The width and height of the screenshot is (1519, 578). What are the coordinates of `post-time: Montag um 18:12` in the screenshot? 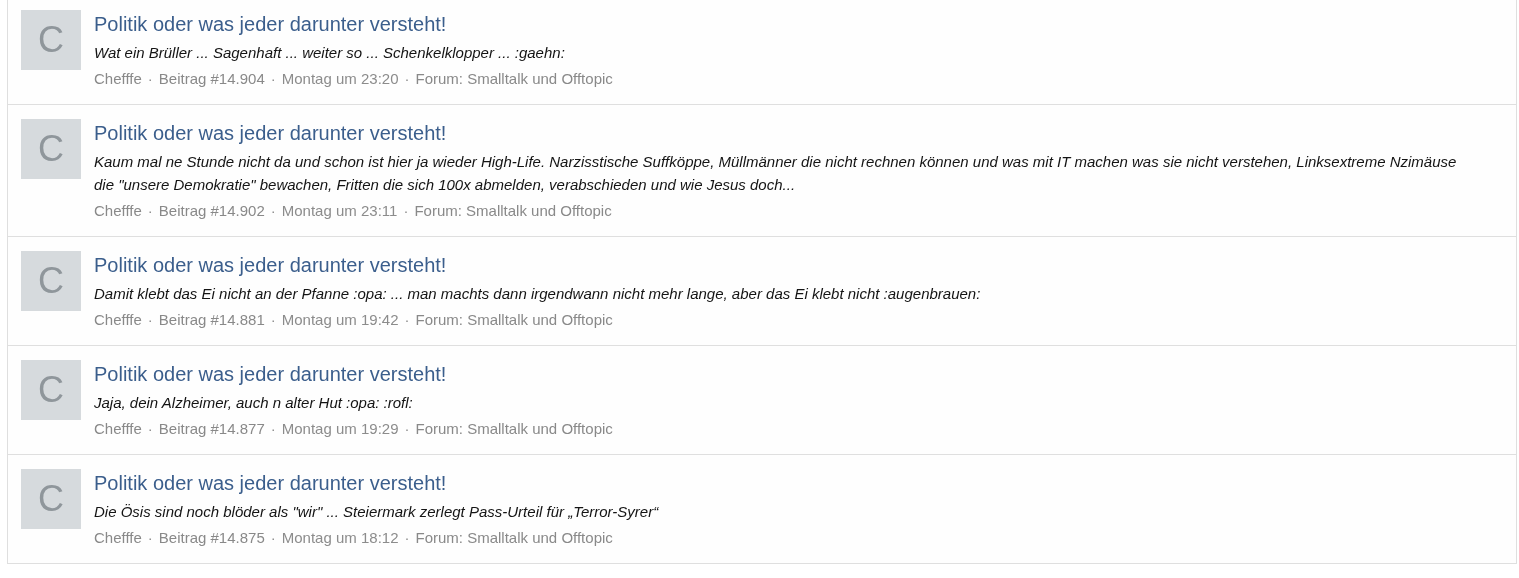 It's located at (340, 538).